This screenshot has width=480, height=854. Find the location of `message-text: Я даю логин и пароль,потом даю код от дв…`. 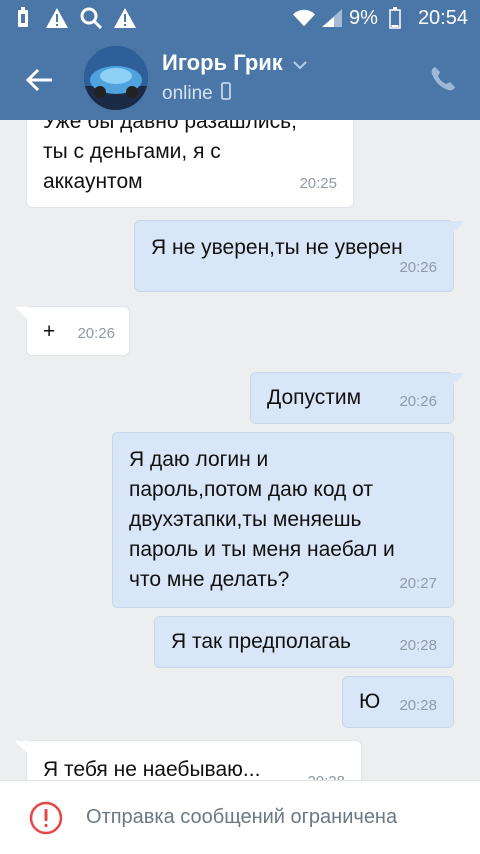

message-text: Я даю логин и пароль,потом даю код от дв… is located at coordinates (262, 519).